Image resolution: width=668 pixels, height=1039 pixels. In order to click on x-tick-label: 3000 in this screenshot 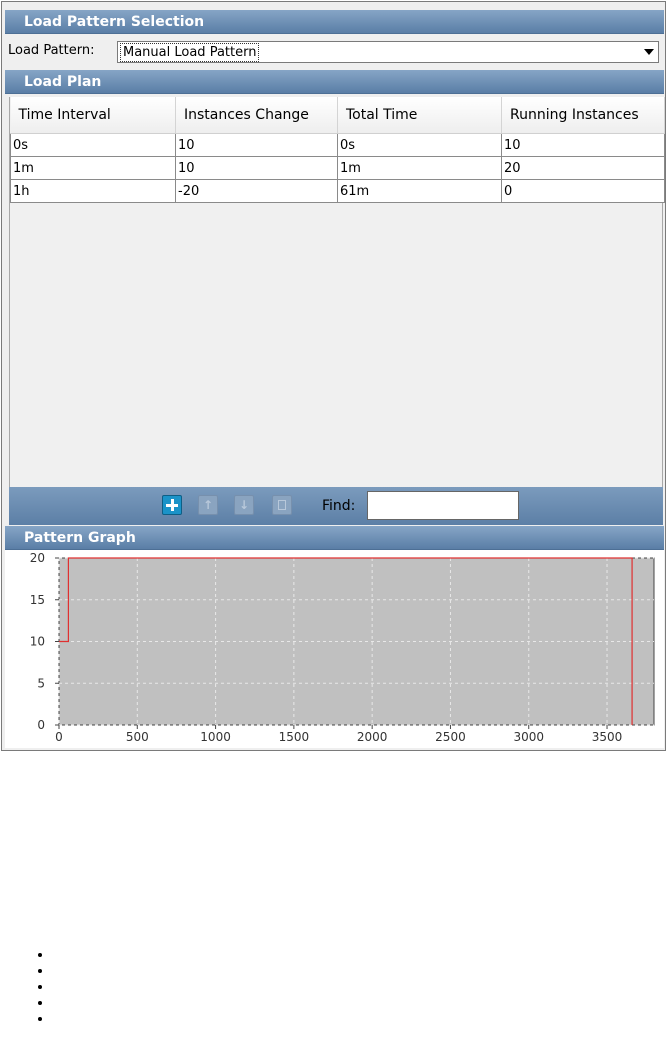, I will do `click(528, 737)`.